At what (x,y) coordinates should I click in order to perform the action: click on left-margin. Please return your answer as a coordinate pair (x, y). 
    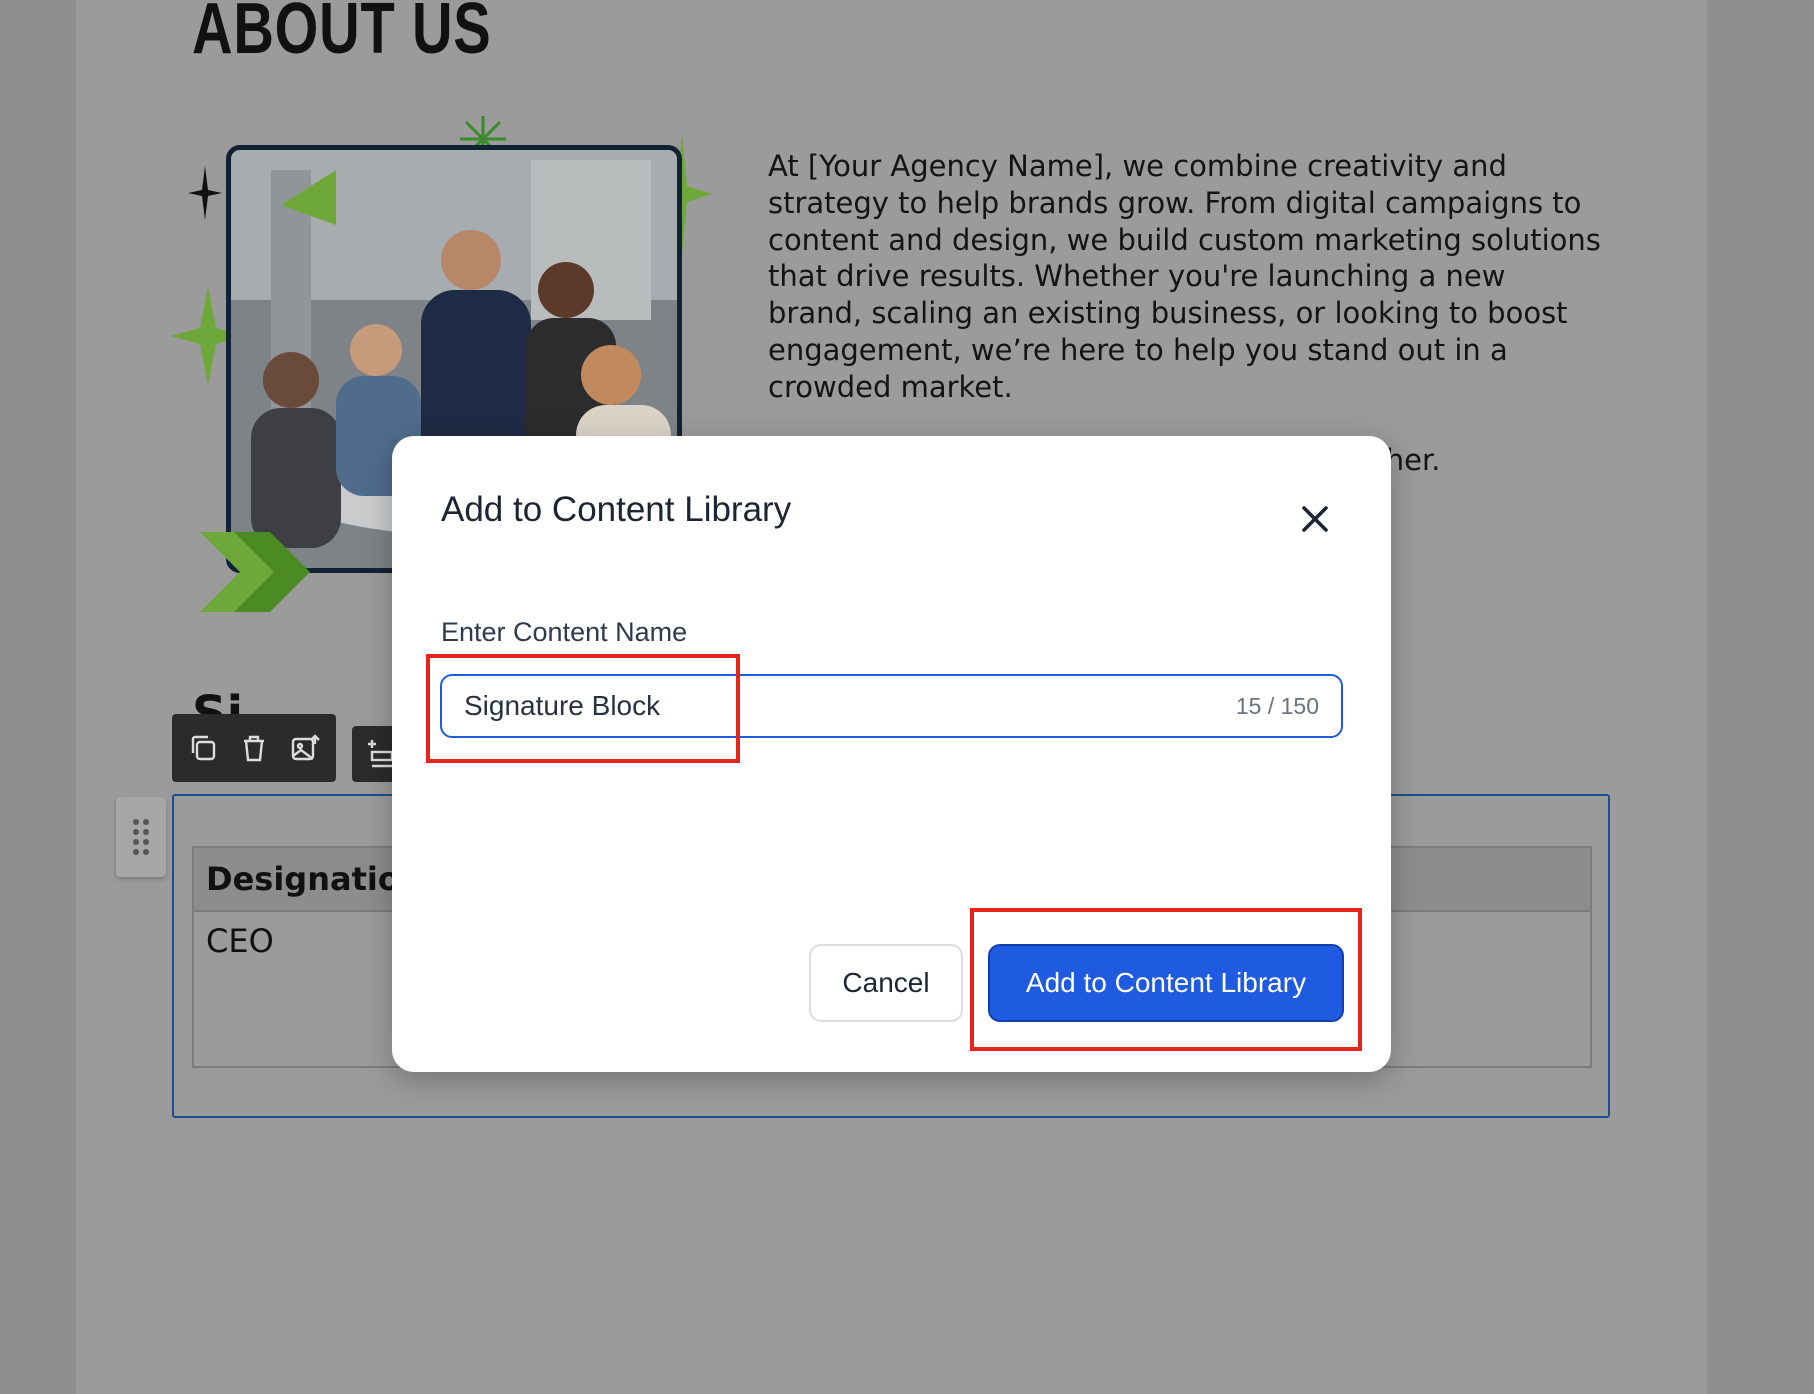
    Looking at the image, I should click on (38, 697).